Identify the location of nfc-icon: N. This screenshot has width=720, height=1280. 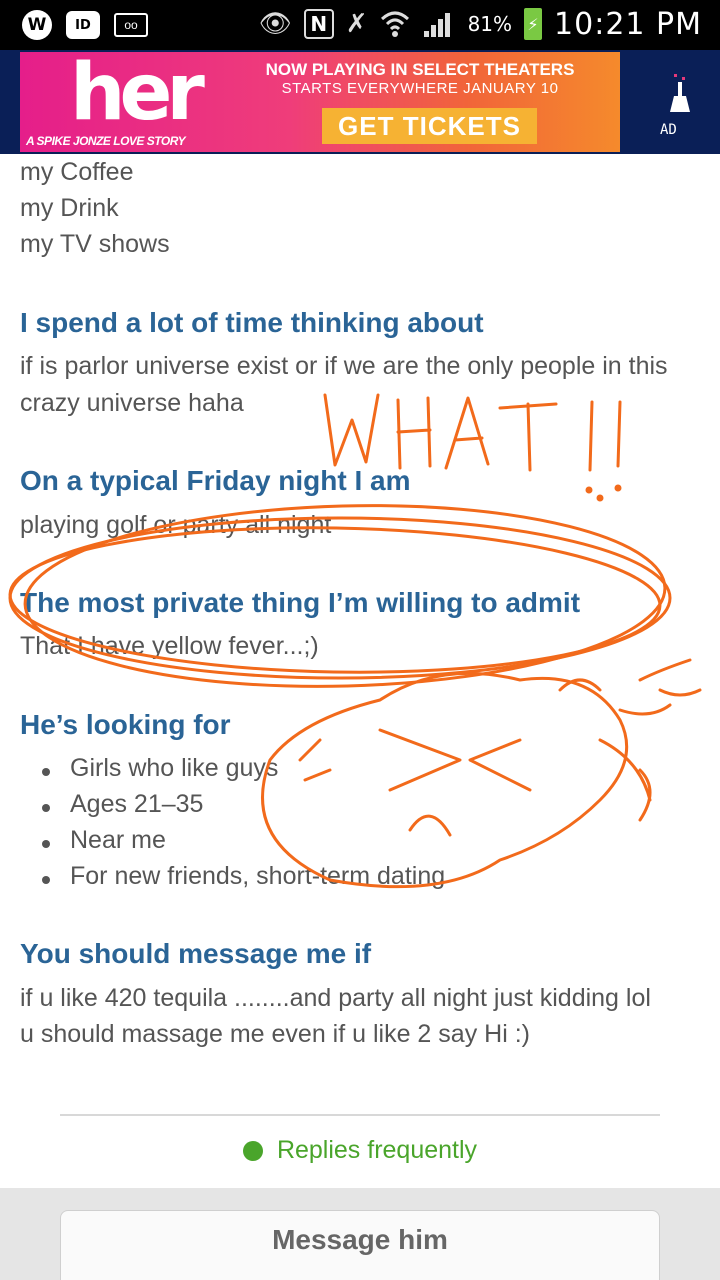
(318, 24).